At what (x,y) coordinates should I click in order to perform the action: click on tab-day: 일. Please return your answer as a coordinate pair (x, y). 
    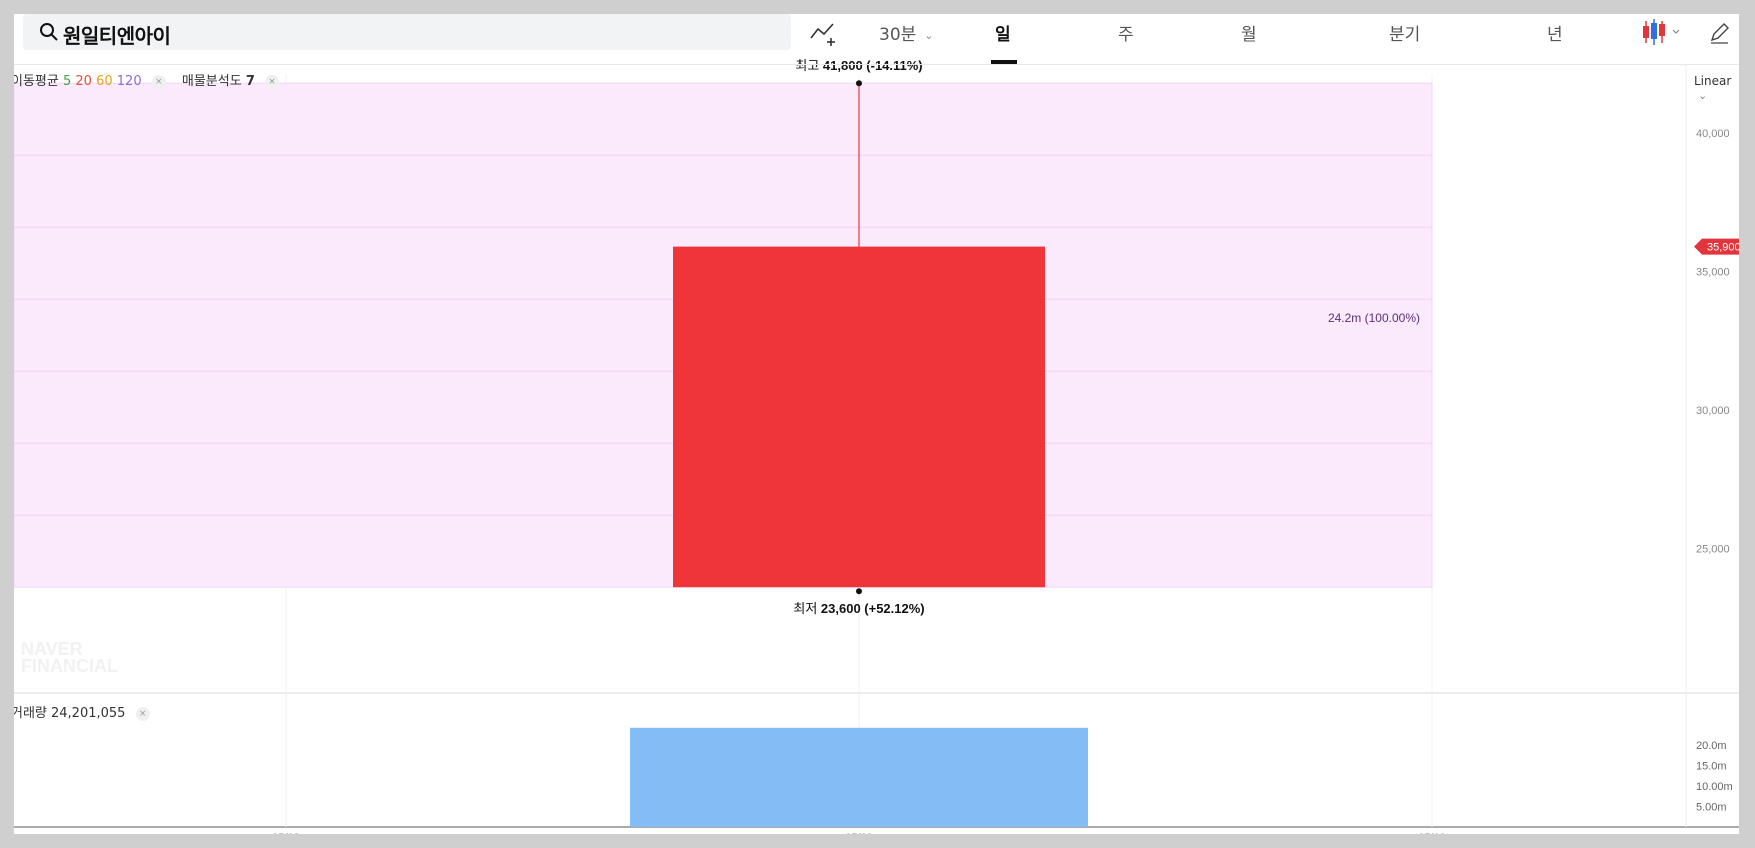
    Looking at the image, I should click on (1003, 32).